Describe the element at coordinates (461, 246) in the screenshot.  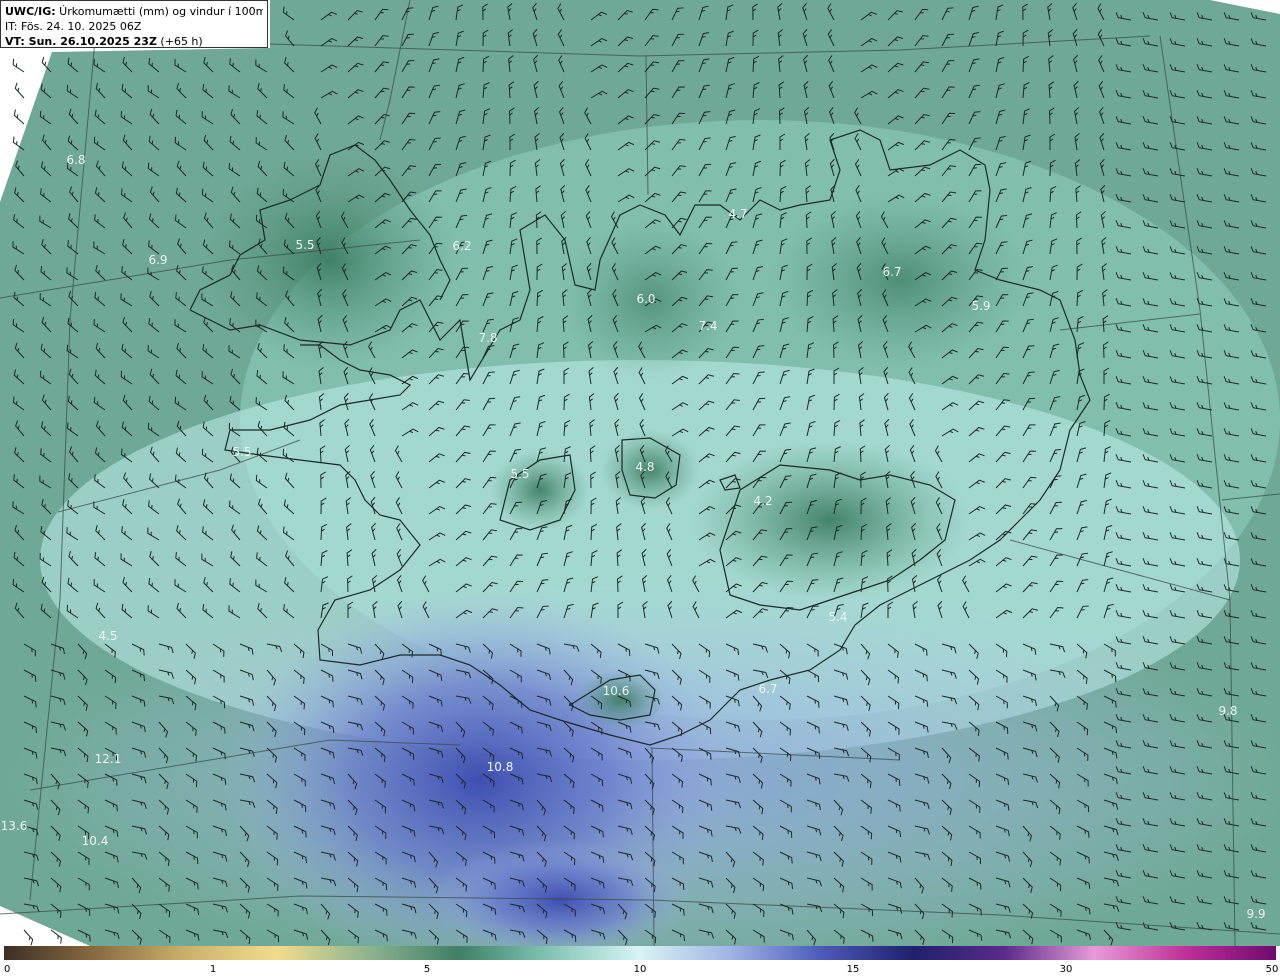
I see `map-value-label: 6.2` at that location.